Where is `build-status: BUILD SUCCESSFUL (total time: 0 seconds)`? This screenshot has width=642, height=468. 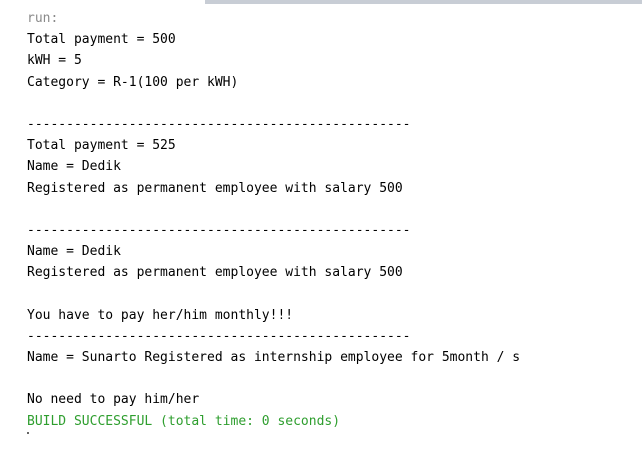
build-status: BUILD SUCCESSFUL (total time: 0 seconds) is located at coordinates (184, 421).